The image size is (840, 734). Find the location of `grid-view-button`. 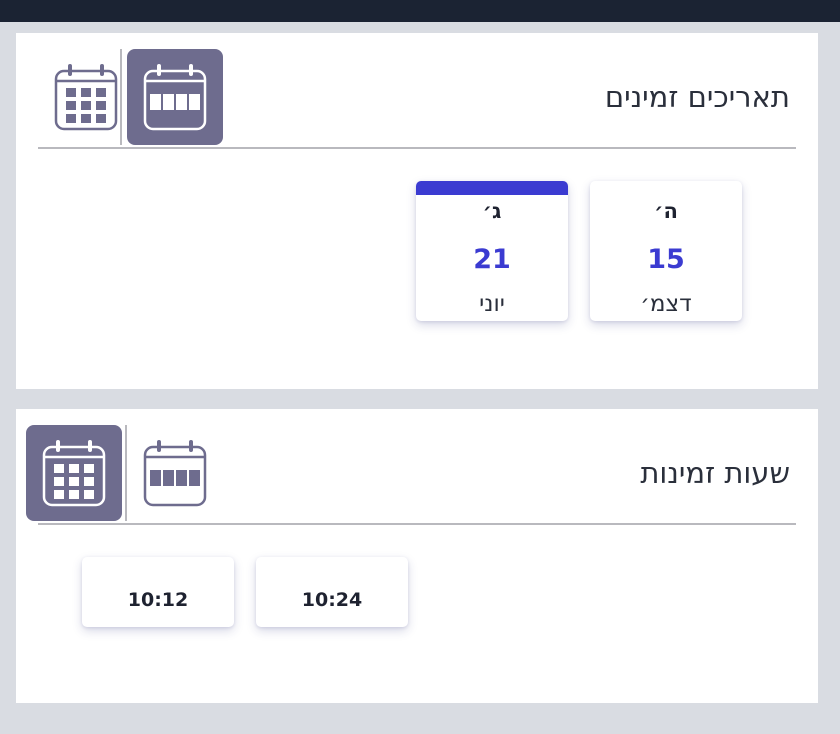

grid-view-button is located at coordinates (74, 473).